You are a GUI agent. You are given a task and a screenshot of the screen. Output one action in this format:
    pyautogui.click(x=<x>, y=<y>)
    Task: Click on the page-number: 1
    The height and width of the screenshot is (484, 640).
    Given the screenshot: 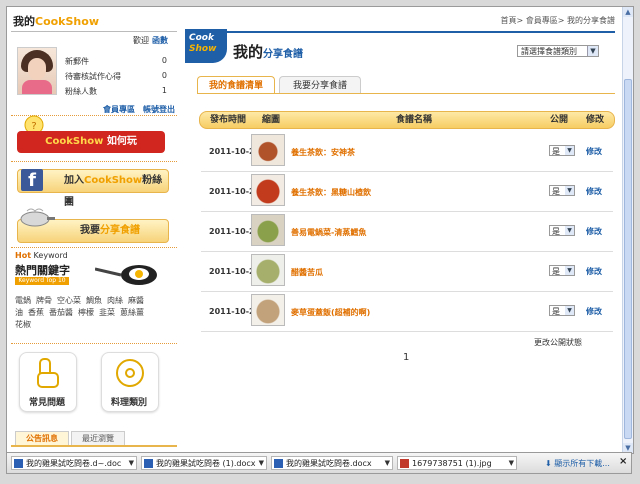 What is the action you would take?
    pyautogui.click(x=406, y=357)
    